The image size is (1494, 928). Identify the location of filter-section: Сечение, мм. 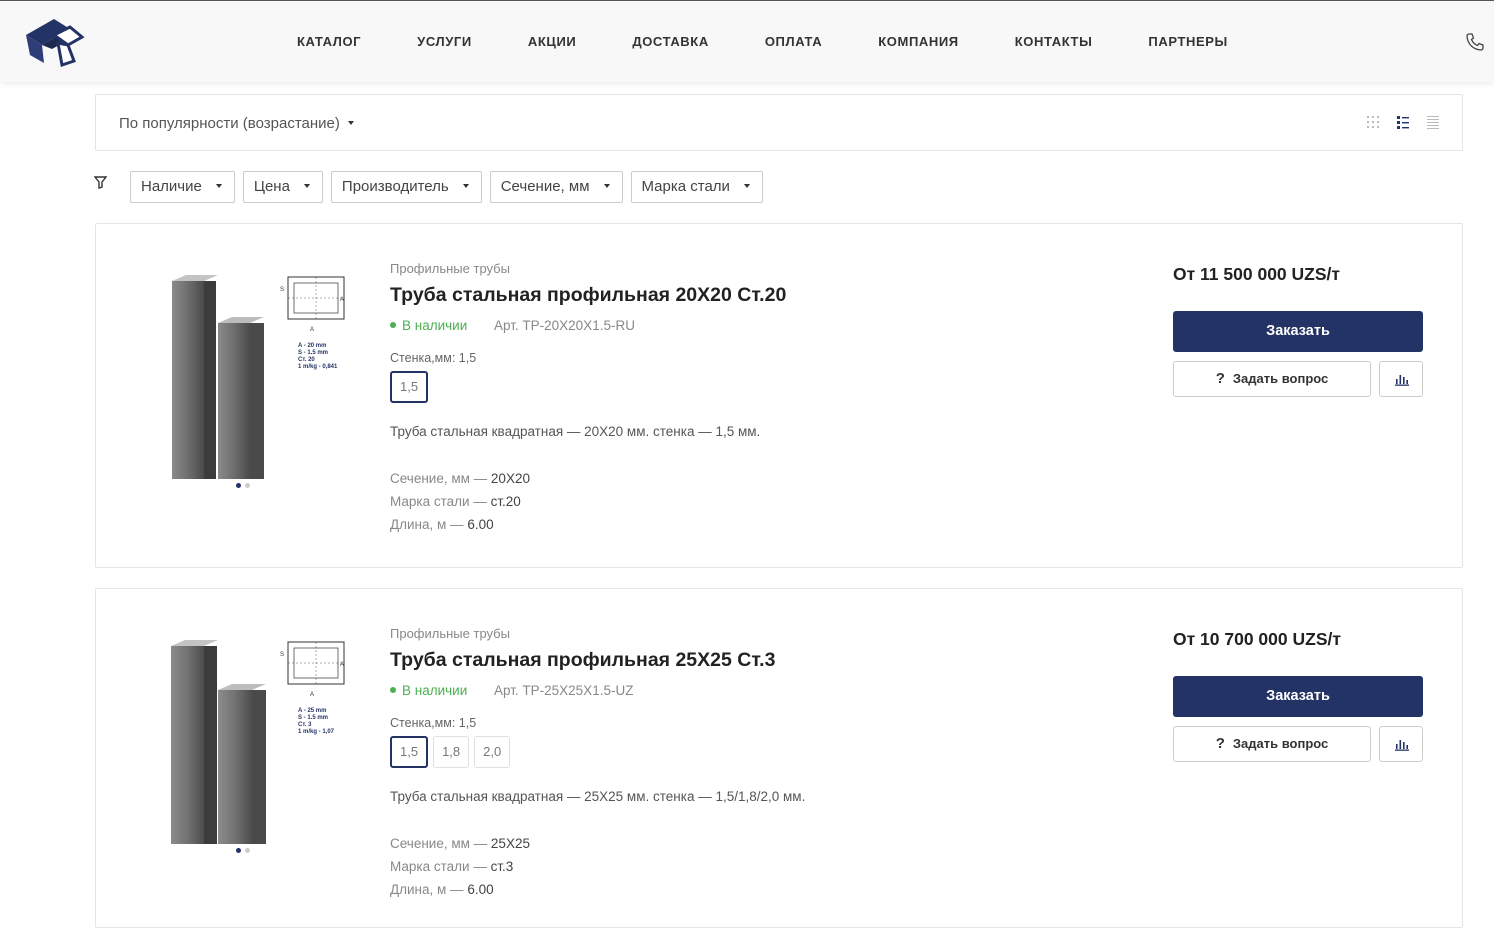
(556, 187).